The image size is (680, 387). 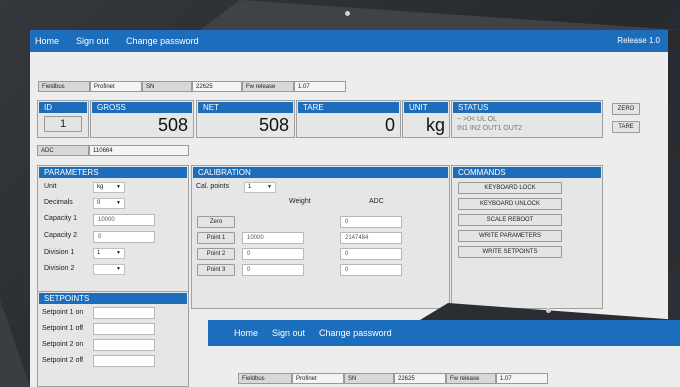 What do you see at coordinates (167, 86) in the screenshot?
I see `sn-label: SN` at bounding box center [167, 86].